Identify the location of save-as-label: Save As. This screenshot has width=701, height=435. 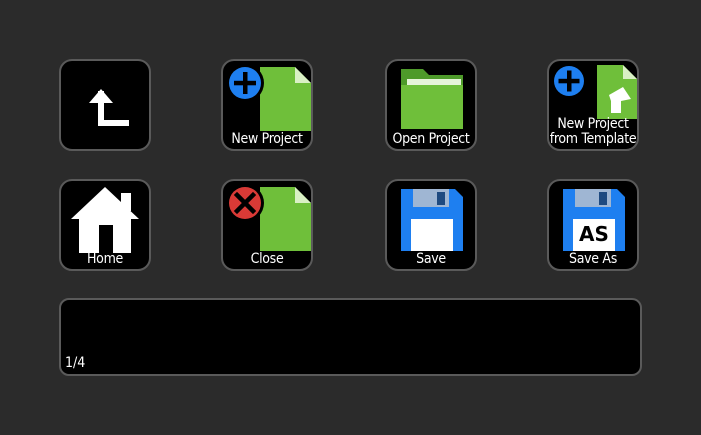
(593, 259).